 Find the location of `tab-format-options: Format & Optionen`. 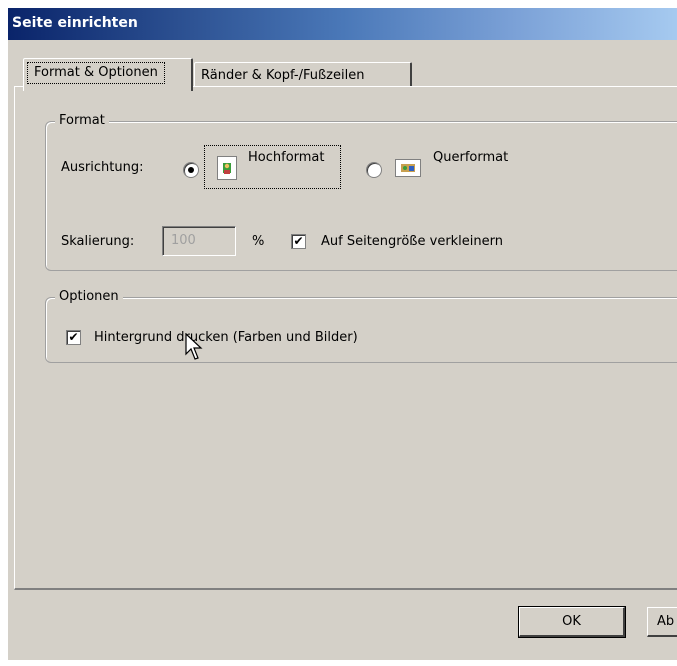

tab-format-options: Format & Optionen is located at coordinates (108, 74).